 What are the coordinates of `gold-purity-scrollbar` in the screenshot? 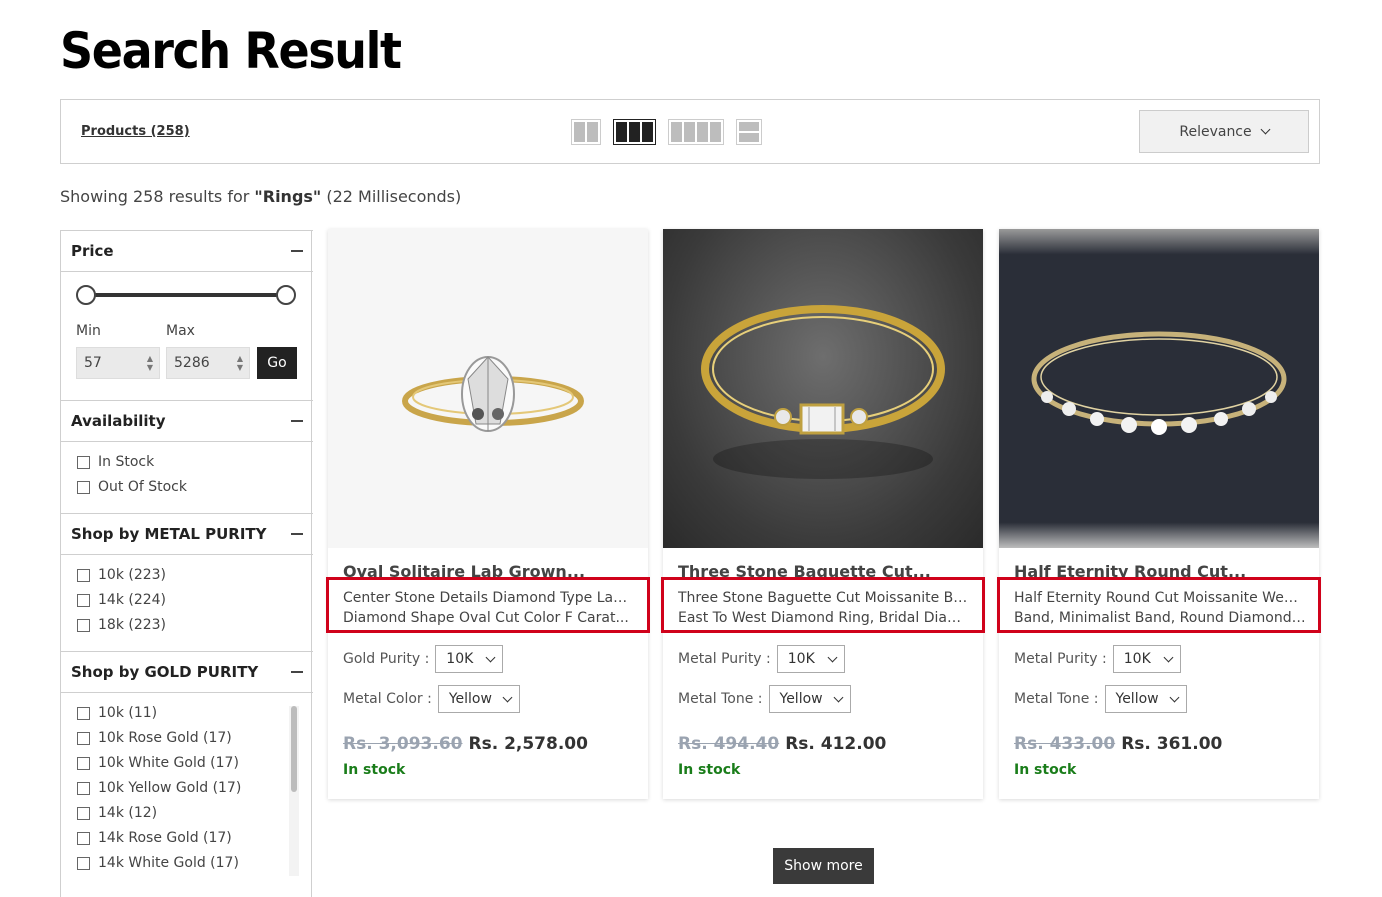 It's located at (294, 791).